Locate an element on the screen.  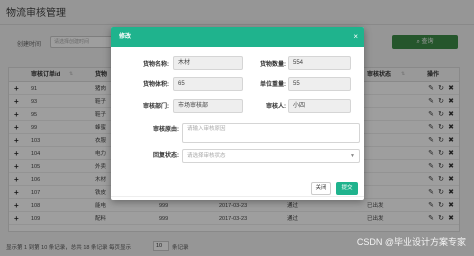
goods-volume-field: 65 is located at coordinates (208, 84).